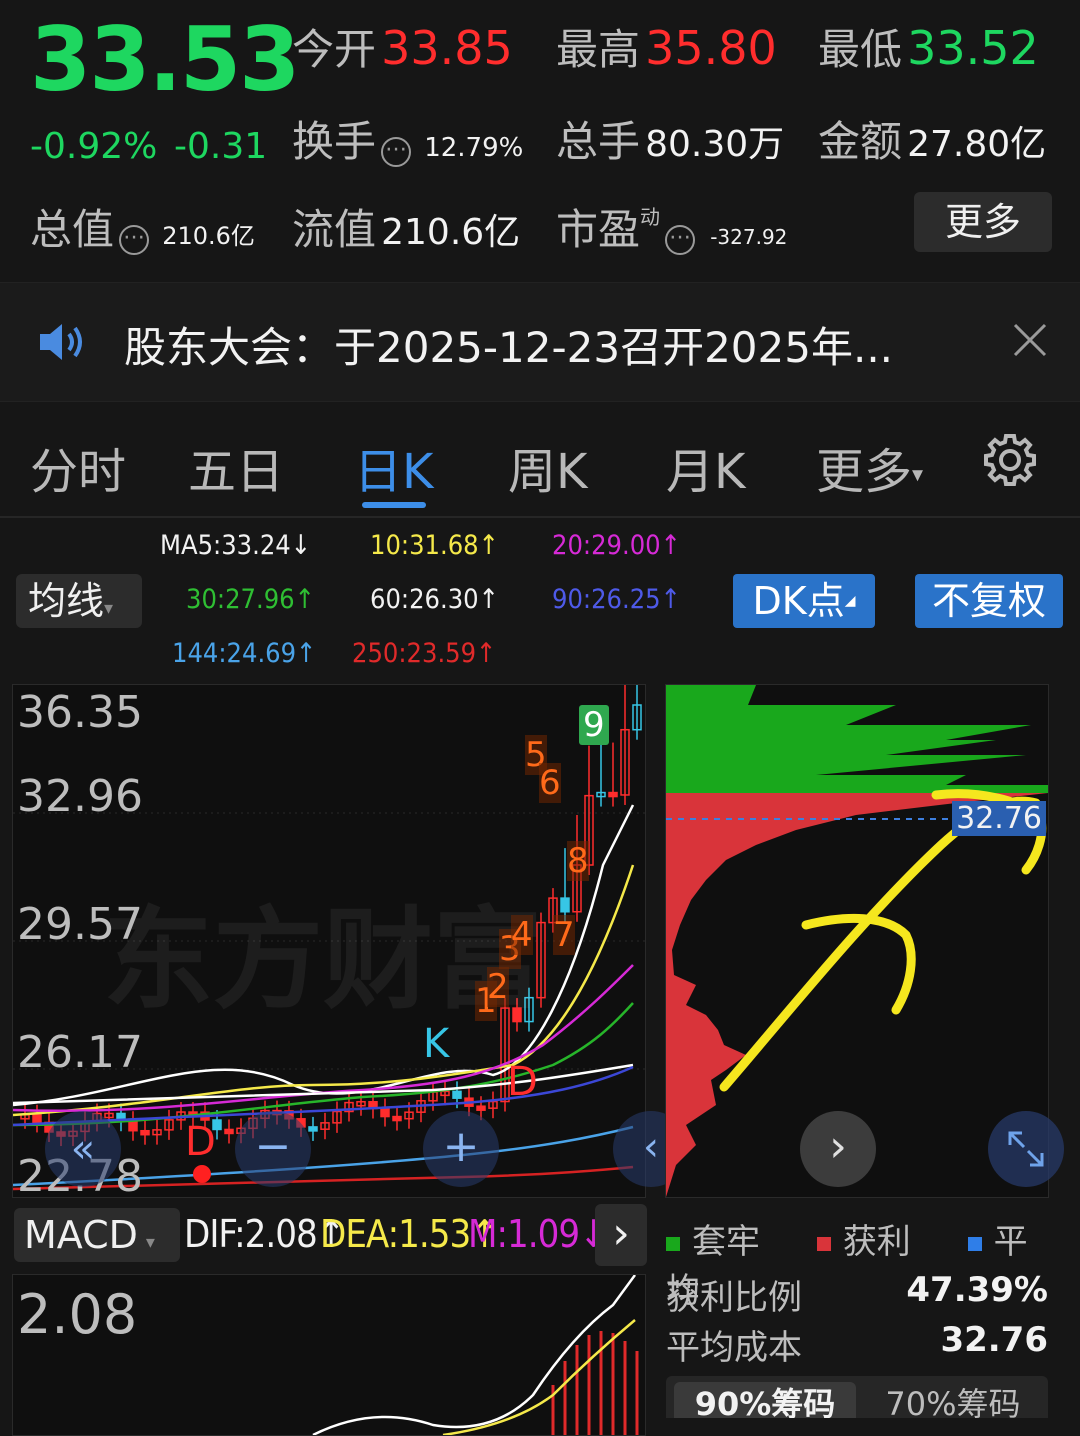  I want to click on tab-intraday: 分时, so click(78, 467).